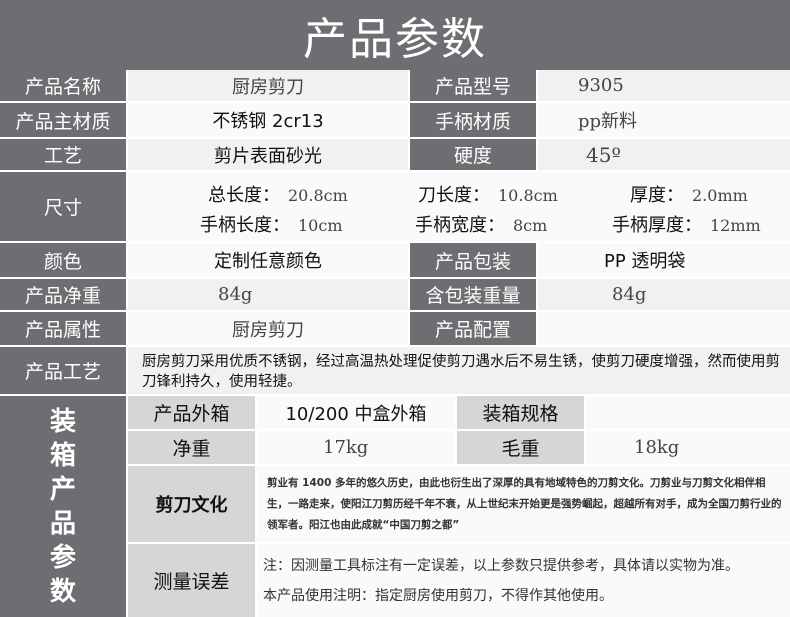 Image resolution: width=790 pixels, height=617 pixels. What do you see at coordinates (395, 35) in the screenshot?
I see `page-title: 产品参数` at bounding box center [395, 35].